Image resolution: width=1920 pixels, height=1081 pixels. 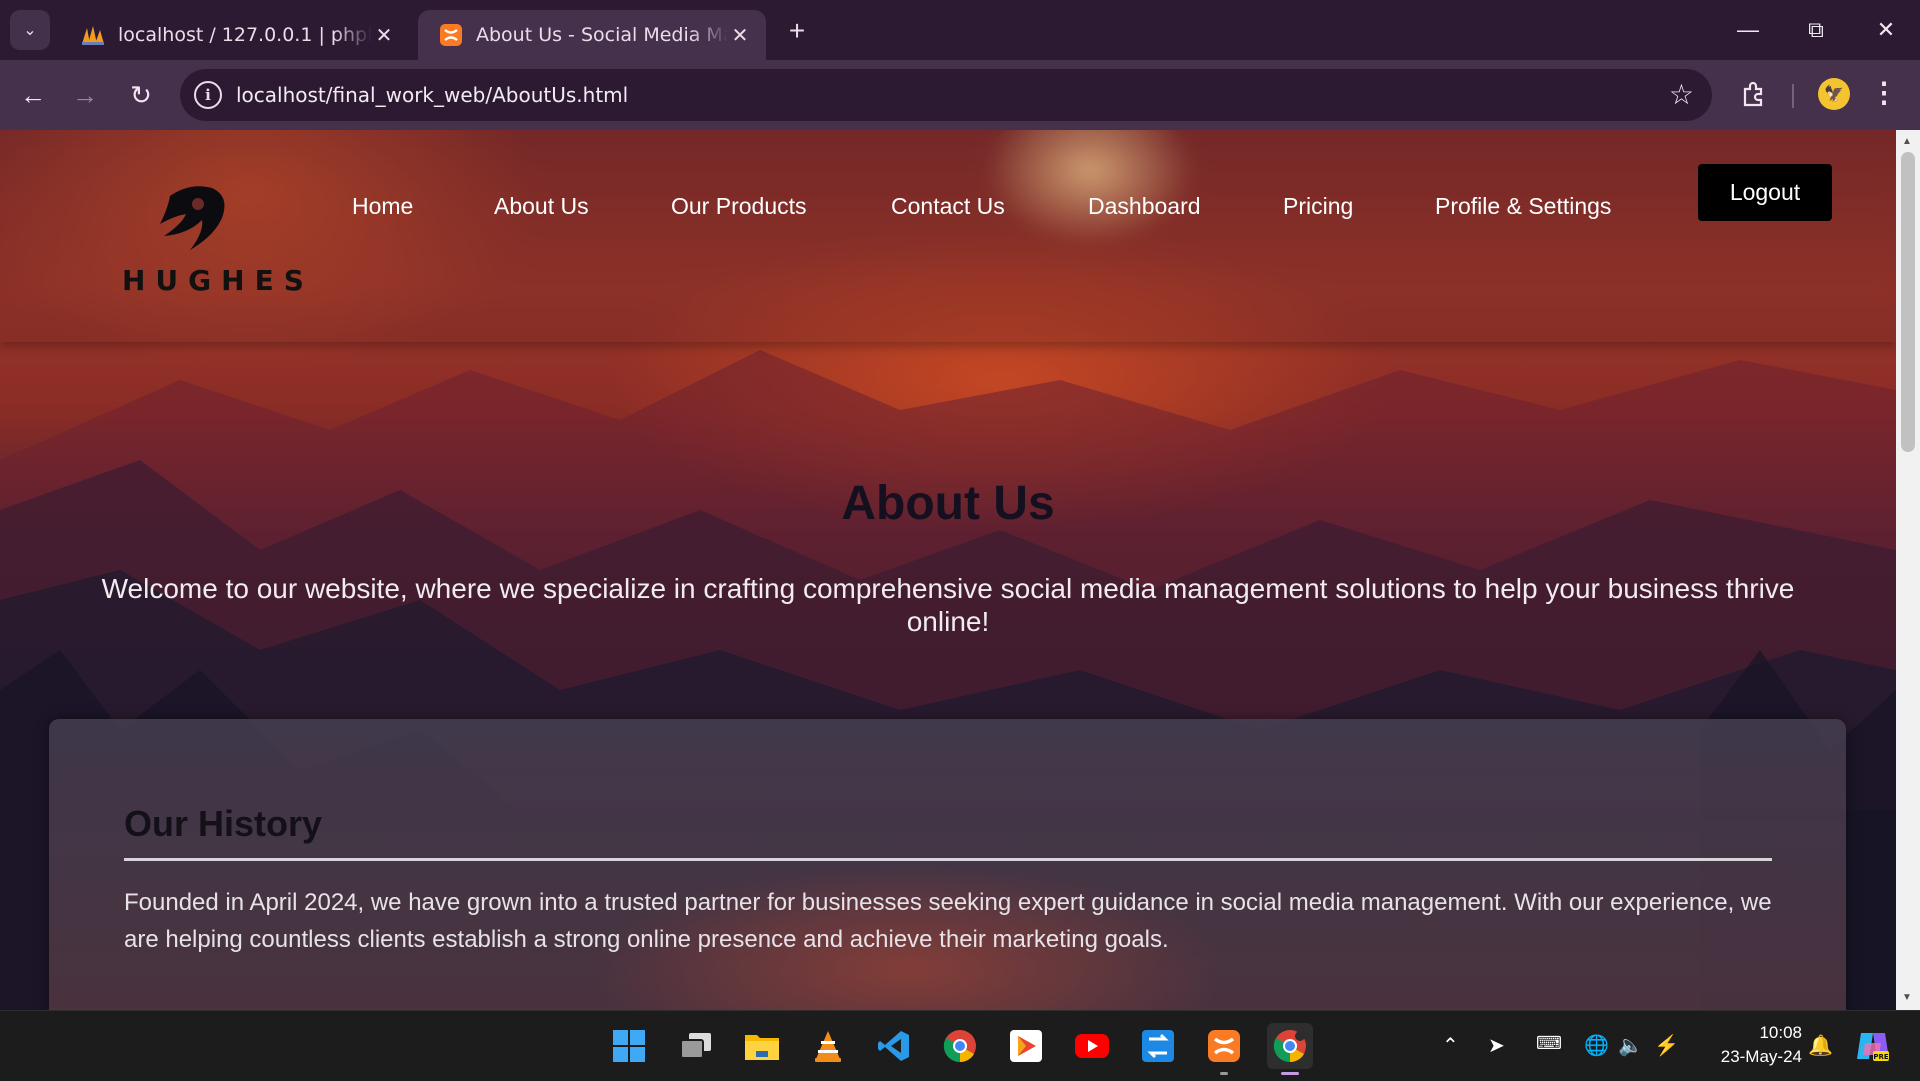 I want to click on vscode-icon, so click(x=893, y=1046).